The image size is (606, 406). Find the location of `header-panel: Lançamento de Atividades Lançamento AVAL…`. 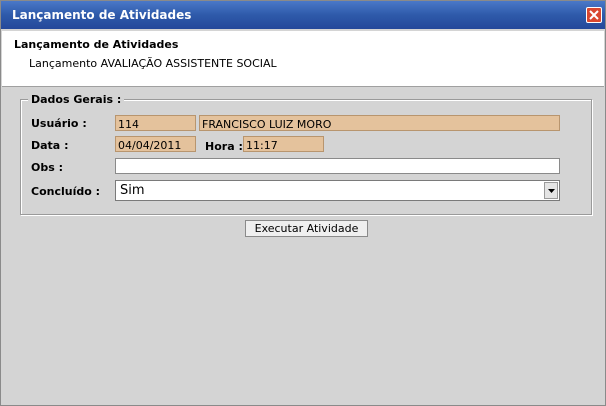

header-panel: Lançamento de Atividades Lançamento AVAL… is located at coordinates (303, 59).